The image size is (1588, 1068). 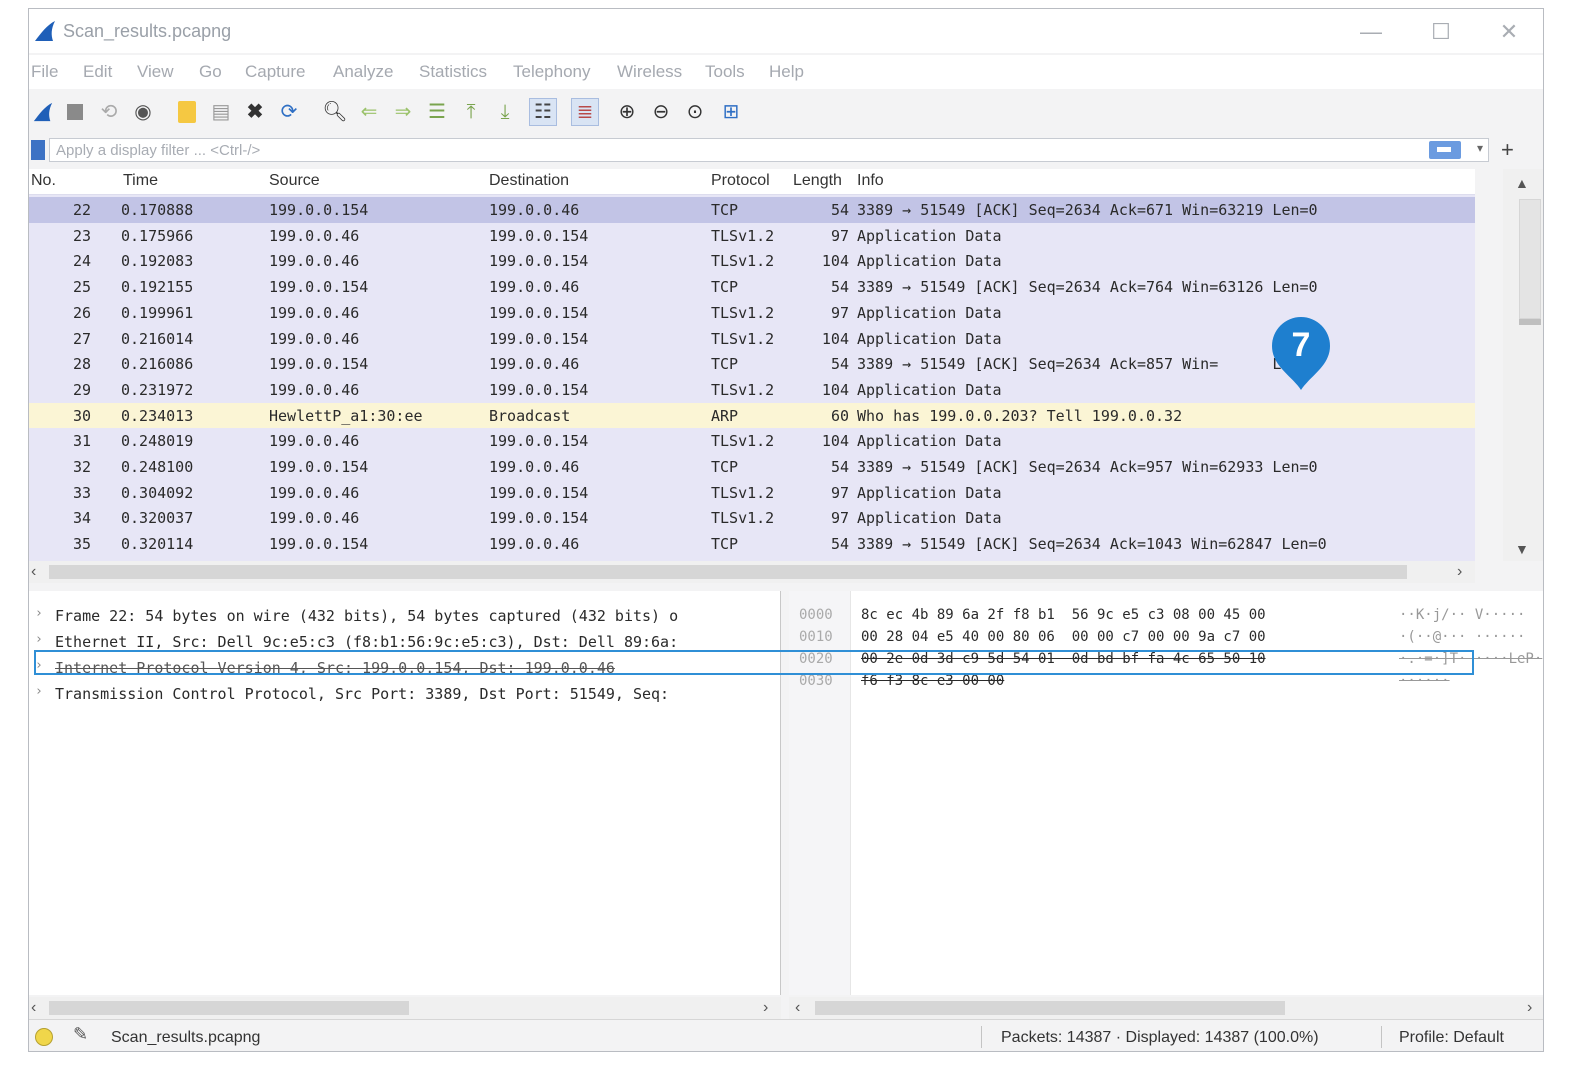 What do you see at coordinates (1522, 549) in the screenshot?
I see `scroll-down-icon: ▼` at bounding box center [1522, 549].